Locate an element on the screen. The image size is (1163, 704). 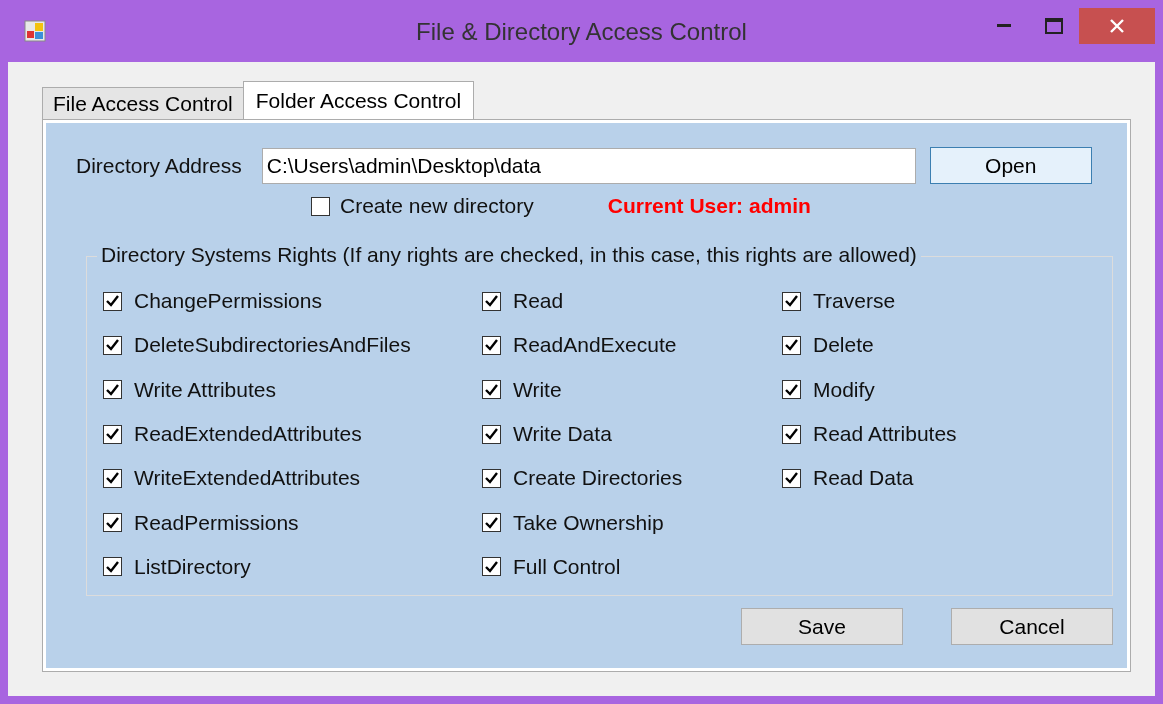
maximize-icon is located at coordinates (1054, 26).